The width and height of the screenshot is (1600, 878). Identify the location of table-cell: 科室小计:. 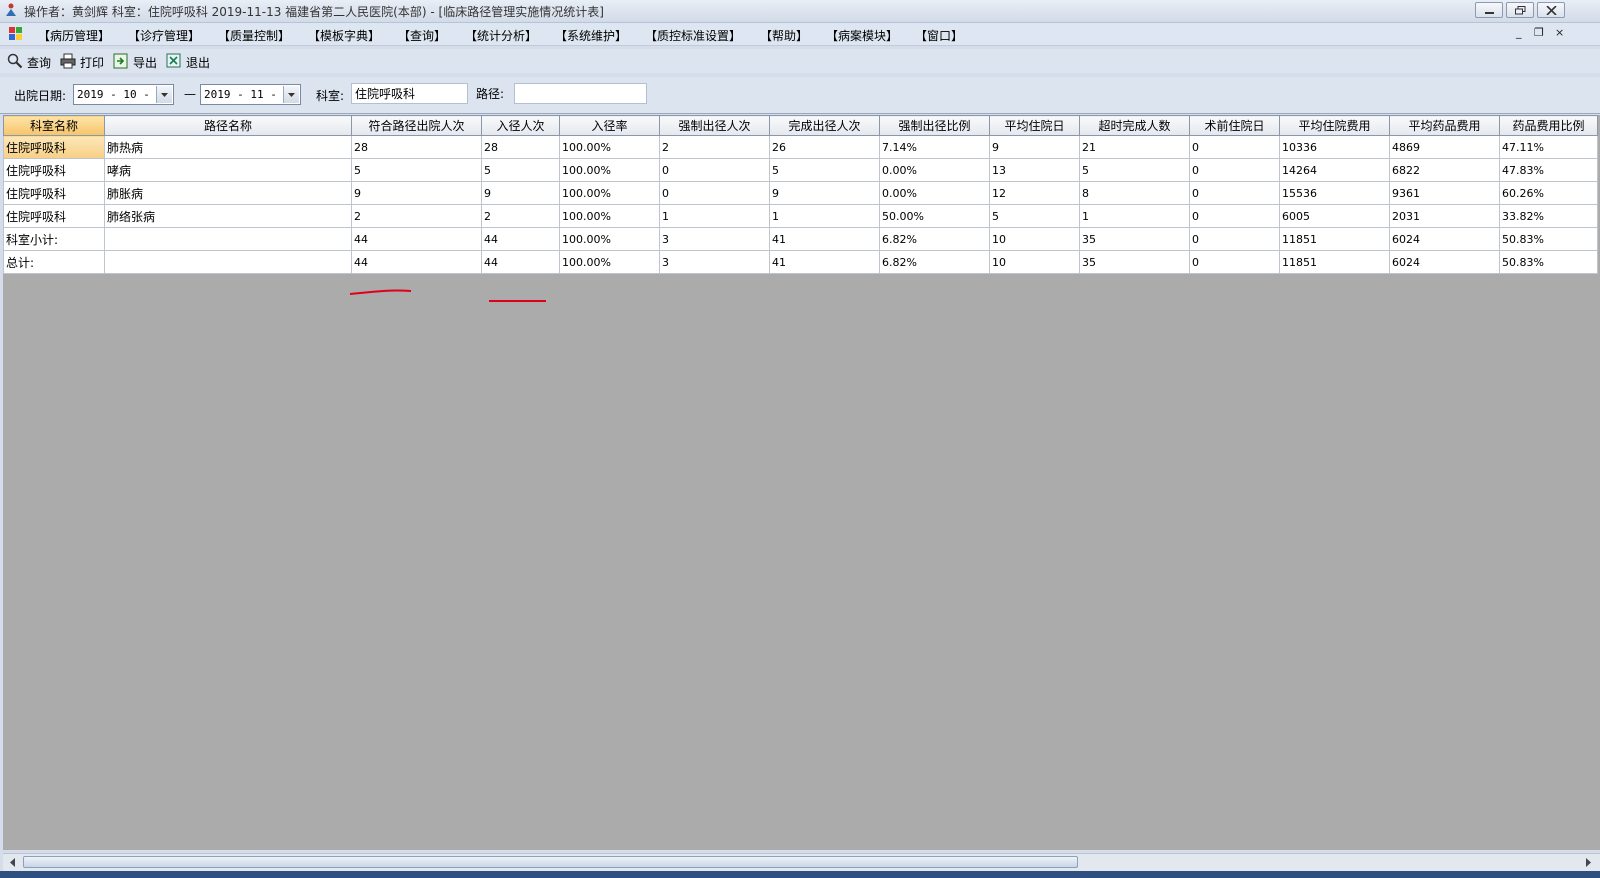
(54, 239).